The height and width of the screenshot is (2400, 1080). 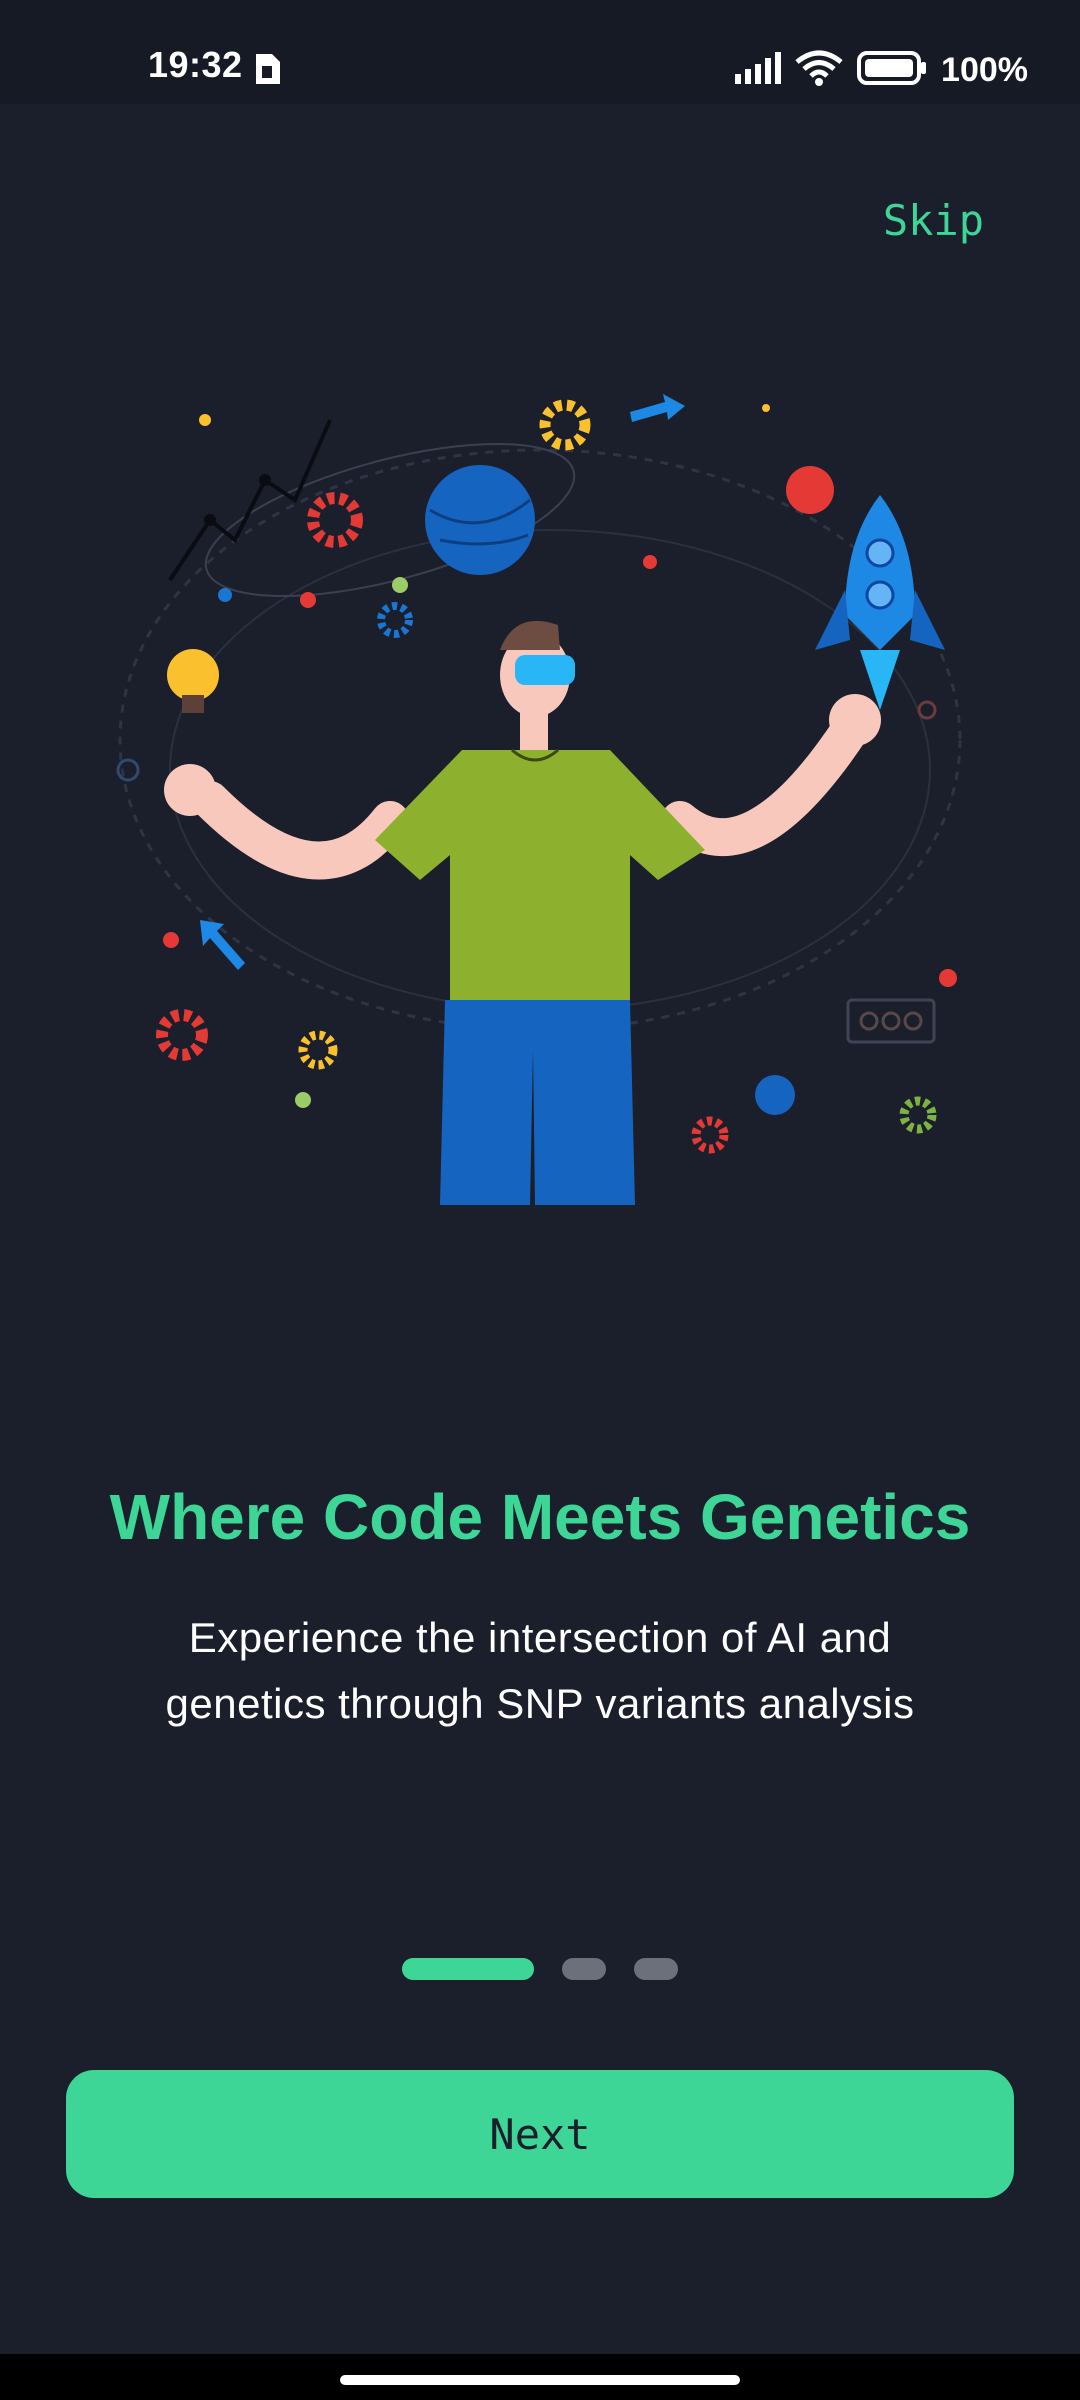 I want to click on battery-icon, so click(x=892, y=70).